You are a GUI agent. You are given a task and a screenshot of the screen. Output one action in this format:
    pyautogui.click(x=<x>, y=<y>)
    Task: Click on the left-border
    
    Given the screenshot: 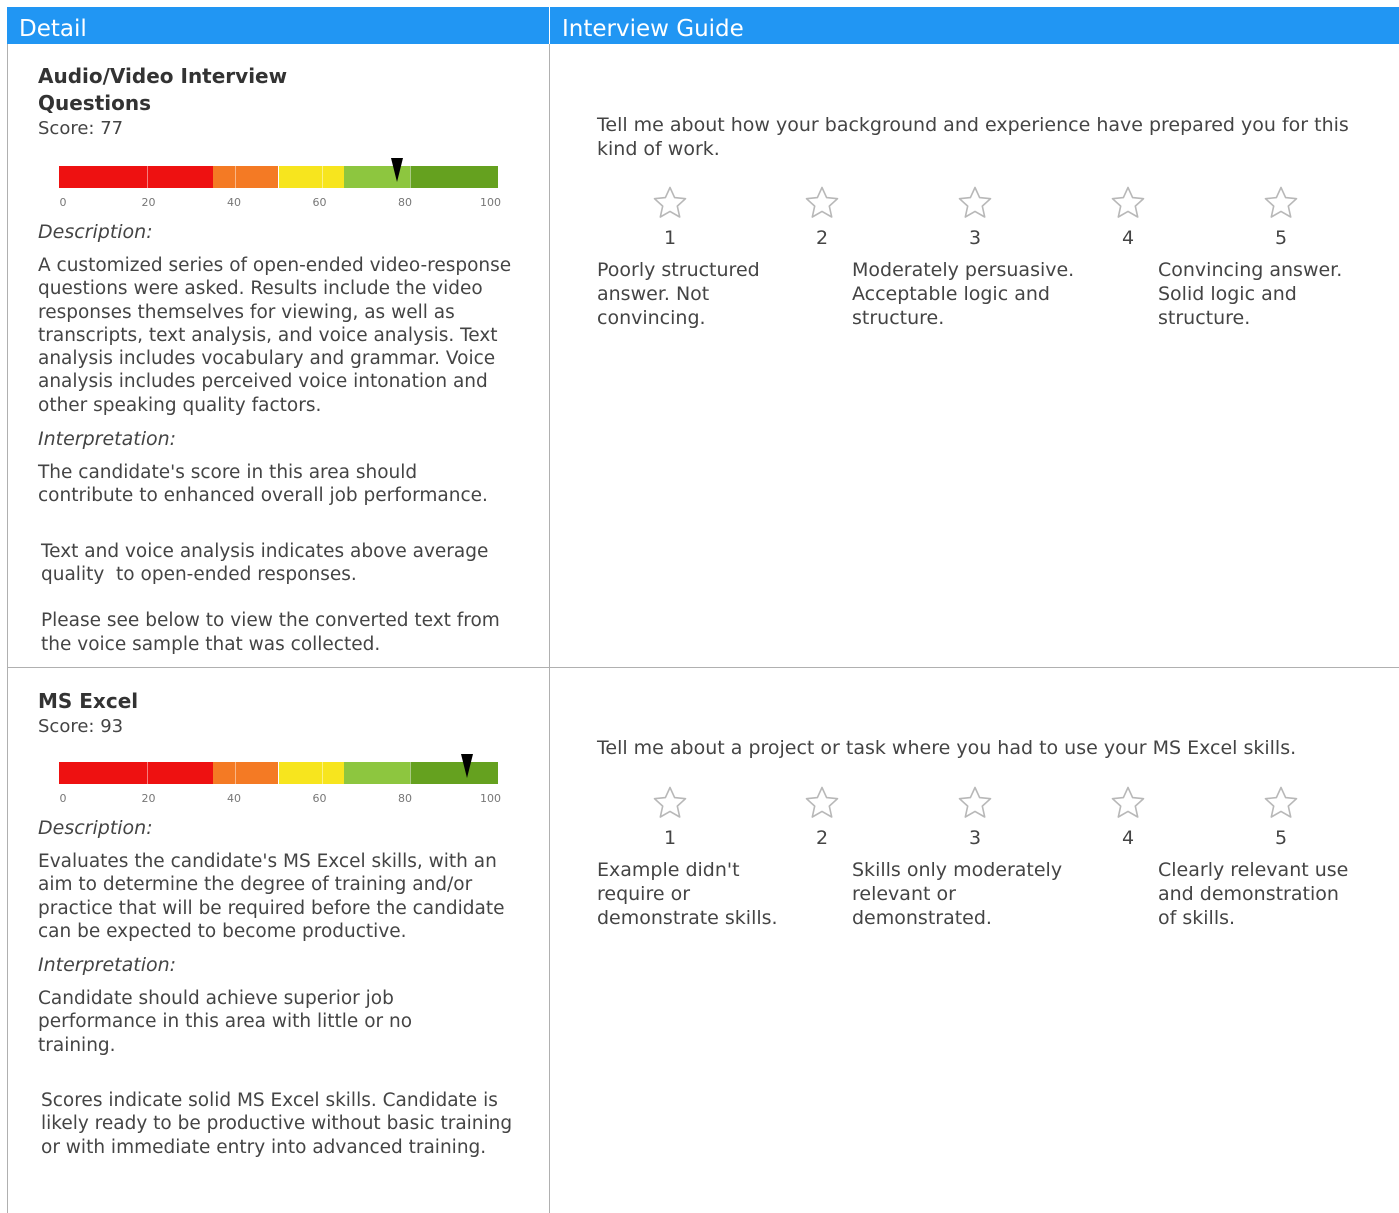 What is the action you would take?
    pyautogui.click(x=7, y=628)
    